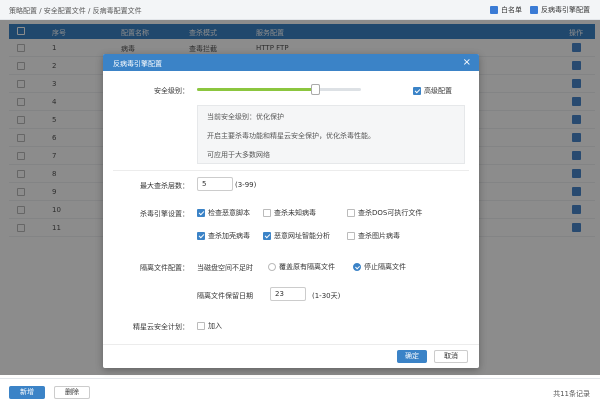 Image resolution: width=600 pixels, height=407 pixels. What do you see at coordinates (256, 89) in the screenshot?
I see `slider-fill` at bounding box center [256, 89].